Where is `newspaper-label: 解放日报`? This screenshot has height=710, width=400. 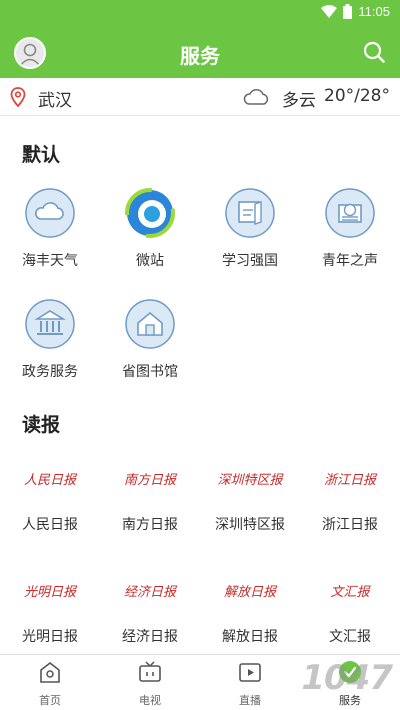 newspaper-label: 解放日报 is located at coordinates (250, 637).